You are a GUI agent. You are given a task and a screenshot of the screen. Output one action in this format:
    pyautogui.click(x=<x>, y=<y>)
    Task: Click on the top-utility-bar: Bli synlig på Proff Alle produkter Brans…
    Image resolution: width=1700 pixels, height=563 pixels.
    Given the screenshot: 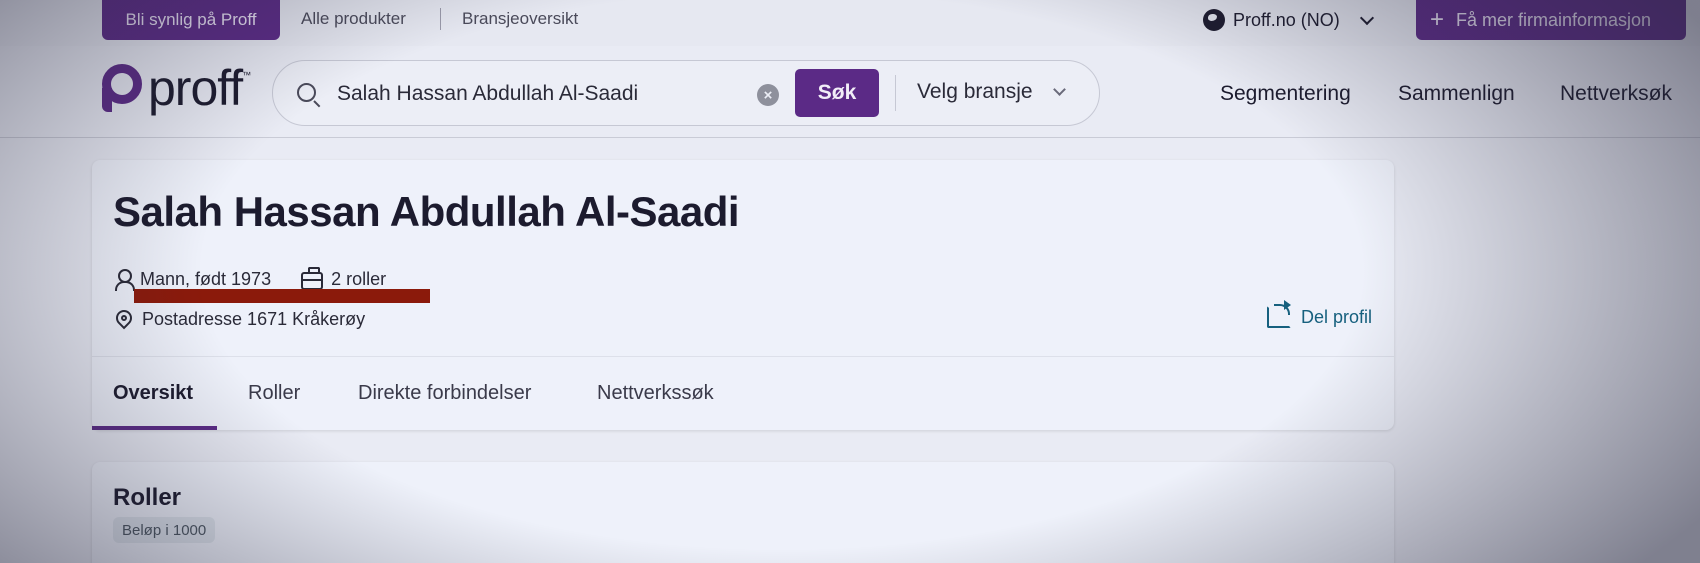 What is the action you would take?
    pyautogui.click(x=850, y=23)
    